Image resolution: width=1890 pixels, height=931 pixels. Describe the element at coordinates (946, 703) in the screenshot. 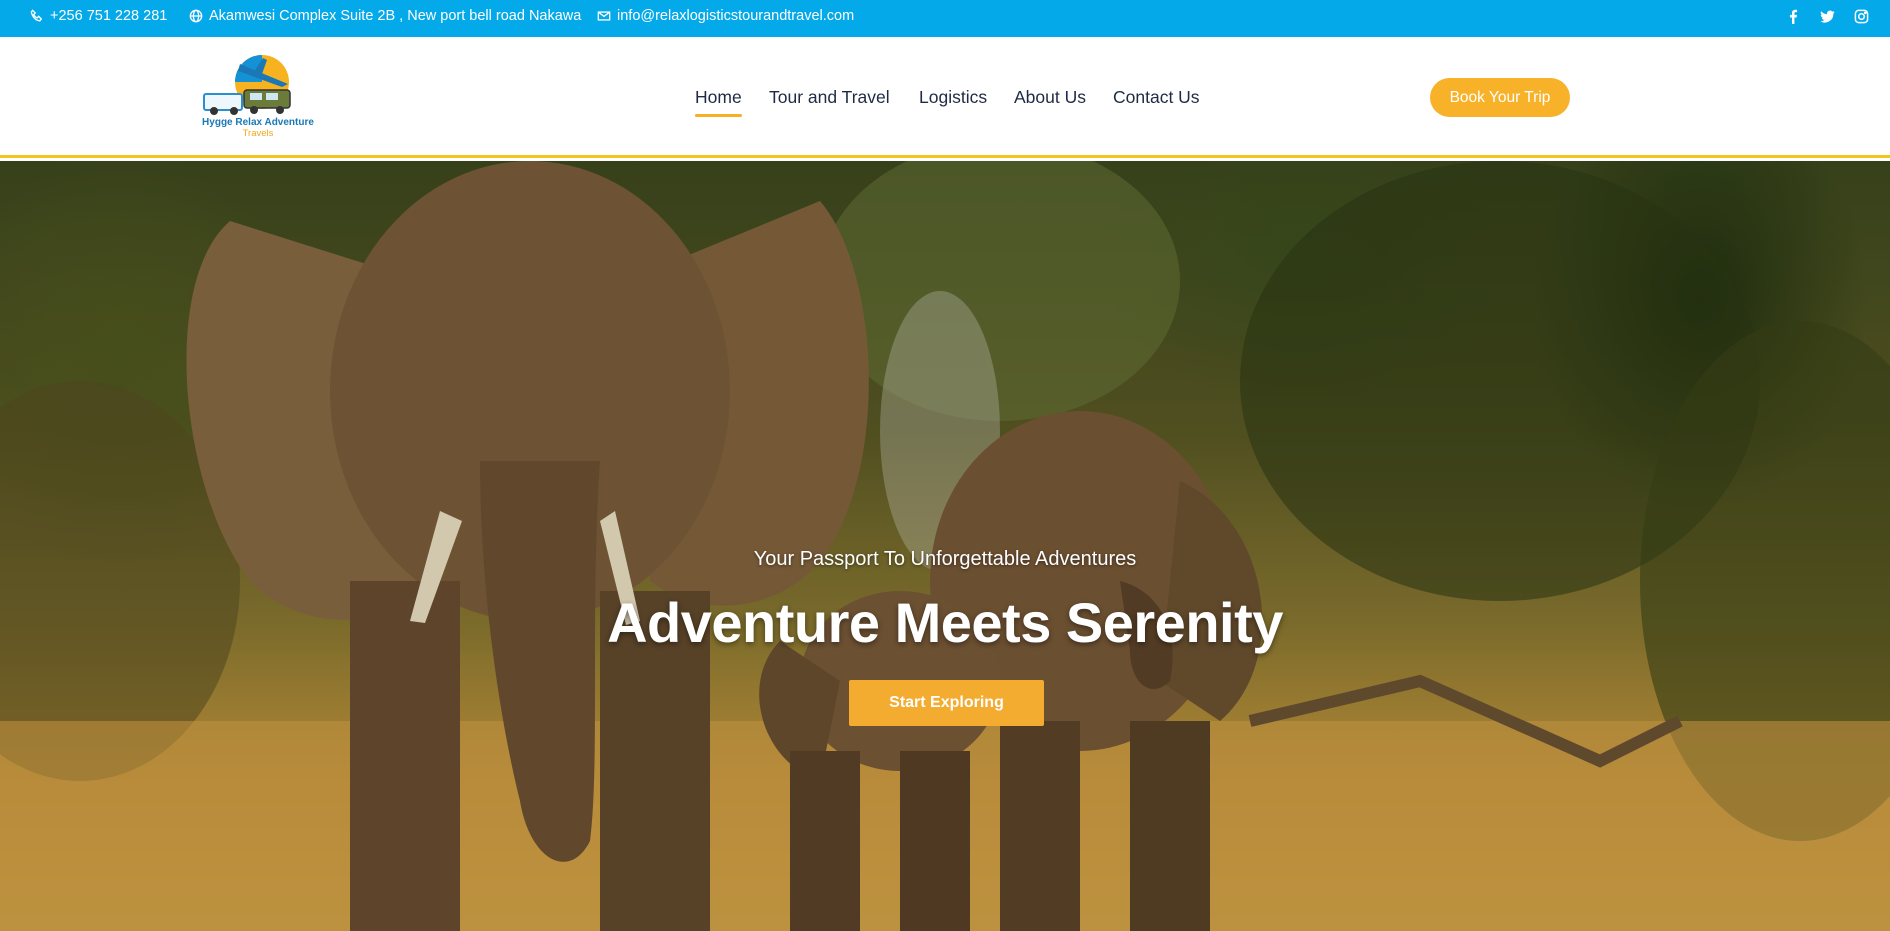

I see `start-exploring-button: Start Exploring` at that location.